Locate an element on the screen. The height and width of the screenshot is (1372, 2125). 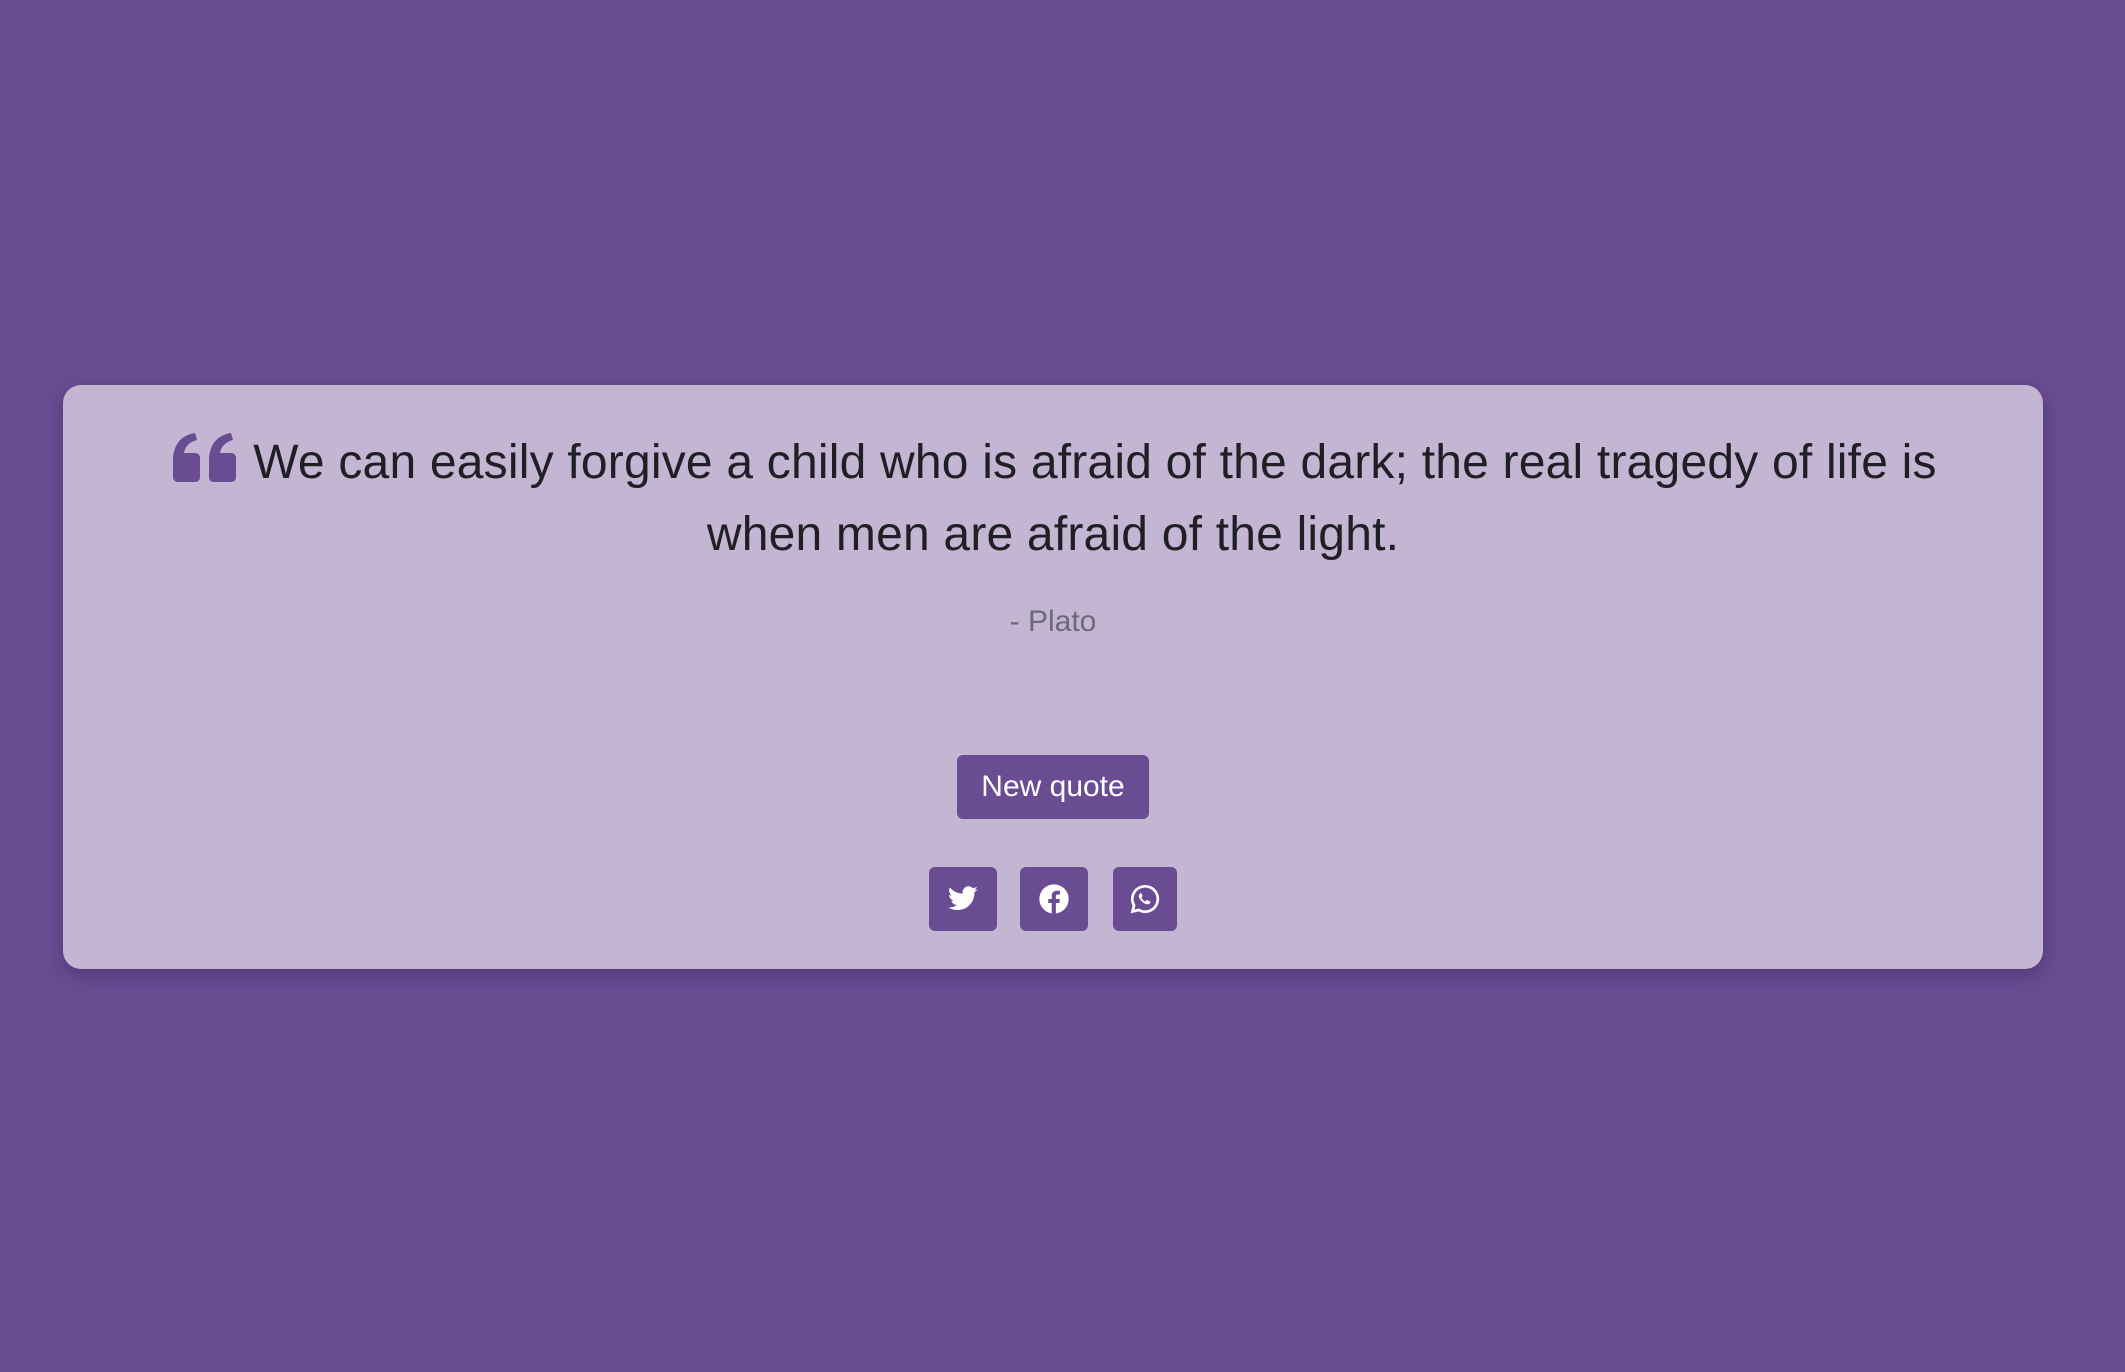
quote-left-icon is located at coordinates (204, 457).